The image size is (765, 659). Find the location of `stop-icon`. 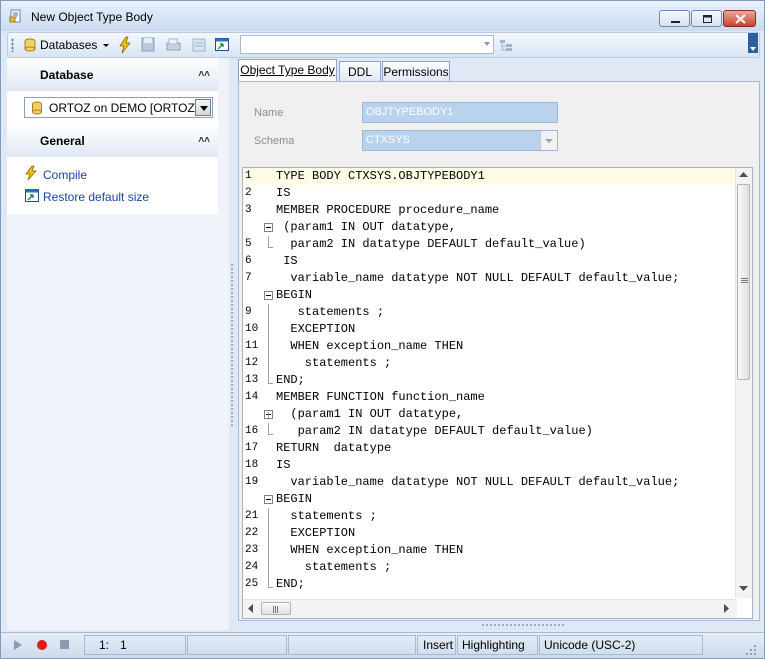

stop-icon is located at coordinates (64, 644).